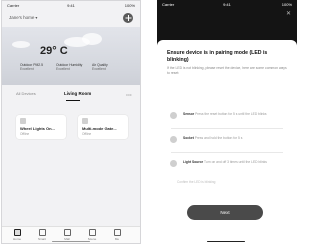 This screenshot has width=320, height=244. I want to click on method-text: Socket Press and hold the button for 5 s, so click(236, 138).